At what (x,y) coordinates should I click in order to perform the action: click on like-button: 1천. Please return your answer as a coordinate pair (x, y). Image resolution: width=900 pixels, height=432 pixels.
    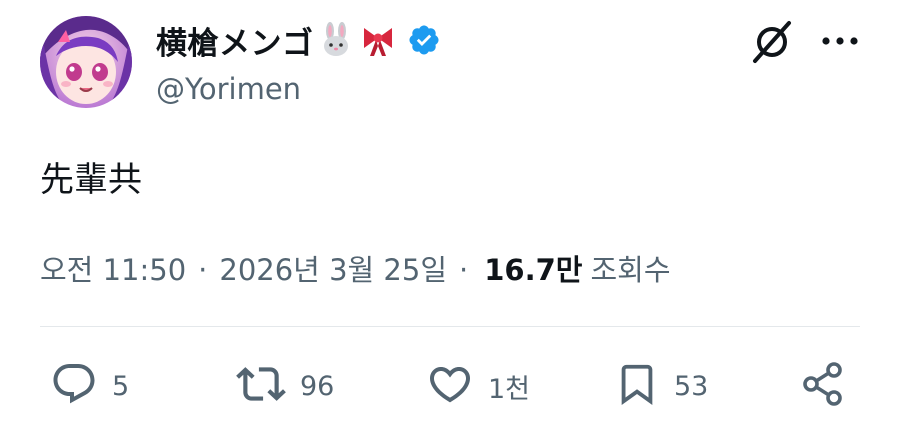
    Looking at the image, I should click on (478, 386).